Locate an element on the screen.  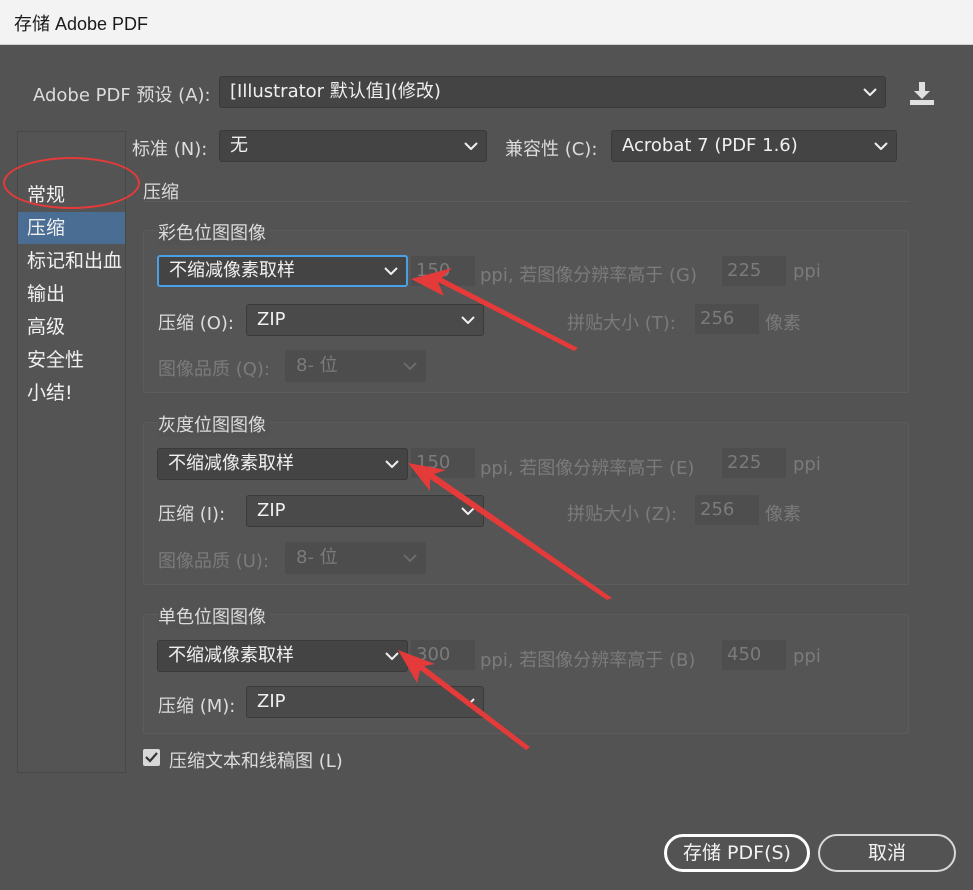
gray-ppi-label: ppi, 若图像分辨率高于 (E) is located at coordinates (587, 468).